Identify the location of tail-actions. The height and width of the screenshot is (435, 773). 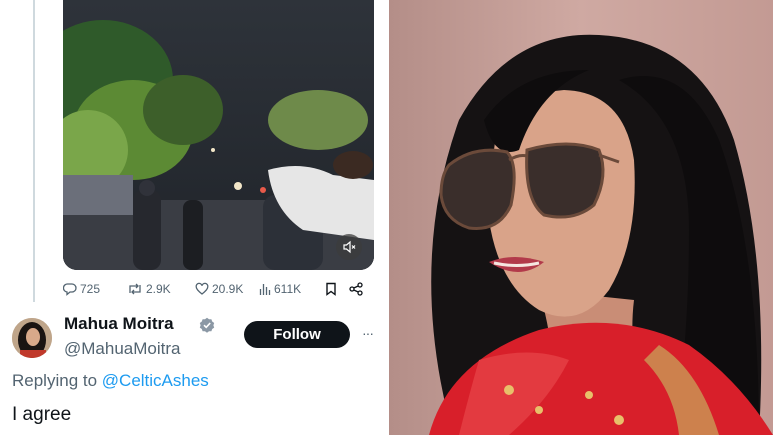
(344, 289).